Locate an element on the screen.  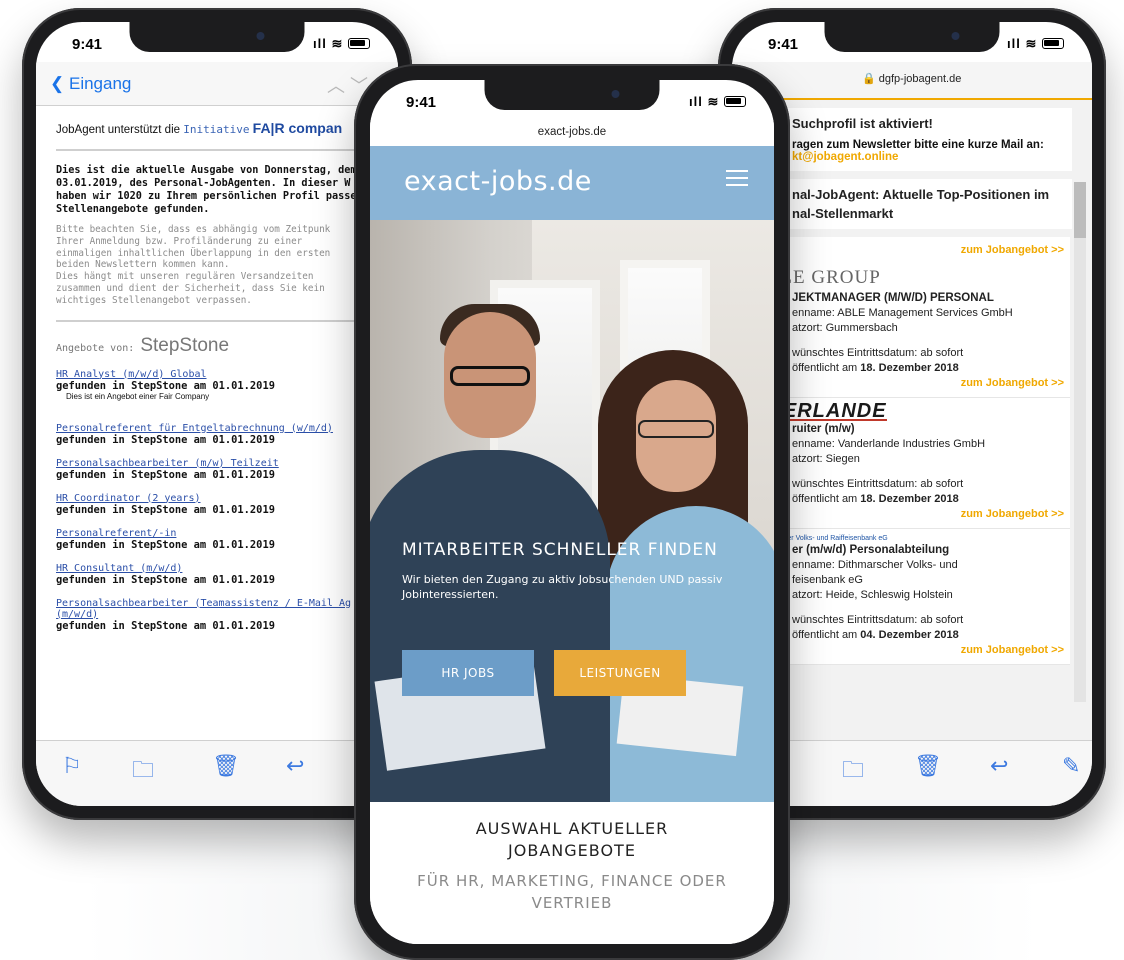
browser-bar: 🔒 dgfp-jobagent.de is located at coordinates (912, 81).